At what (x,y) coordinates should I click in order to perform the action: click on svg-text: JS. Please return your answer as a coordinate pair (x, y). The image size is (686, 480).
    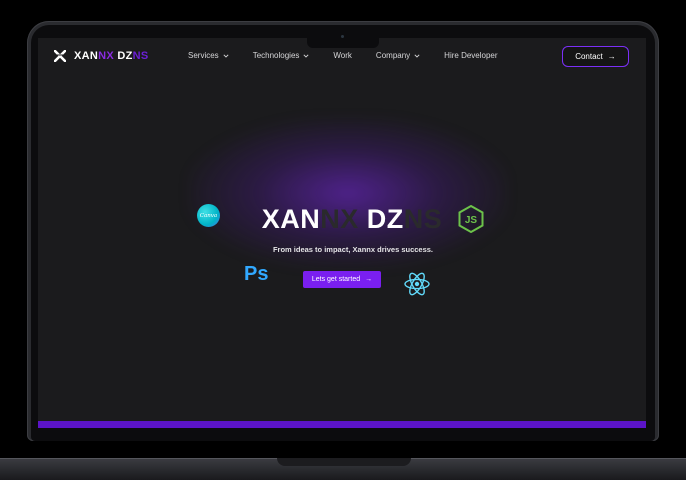
    Looking at the image, I should click on (471, 220).